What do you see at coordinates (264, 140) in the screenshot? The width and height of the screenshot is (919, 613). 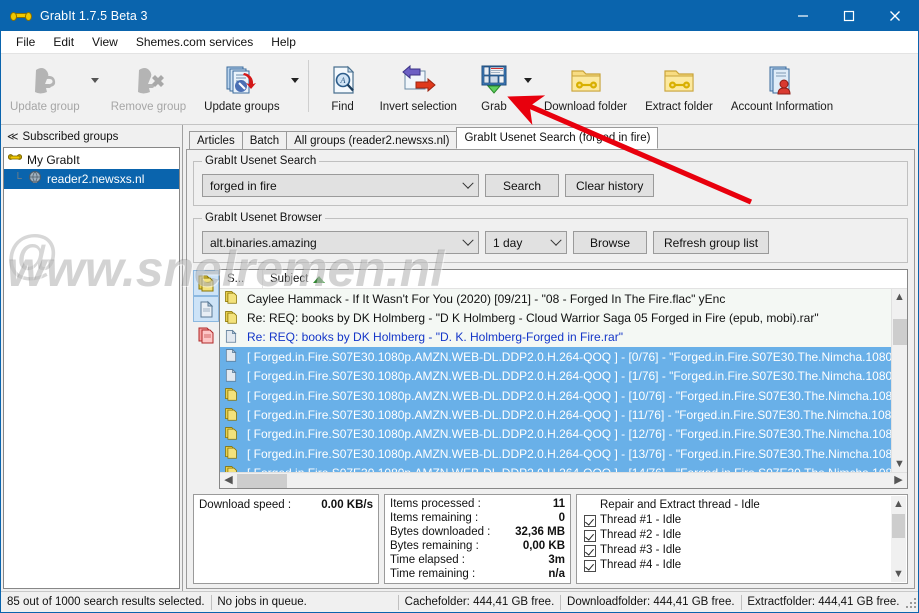 I see `tab-batch: Batch` at bounding box center [264, 140].